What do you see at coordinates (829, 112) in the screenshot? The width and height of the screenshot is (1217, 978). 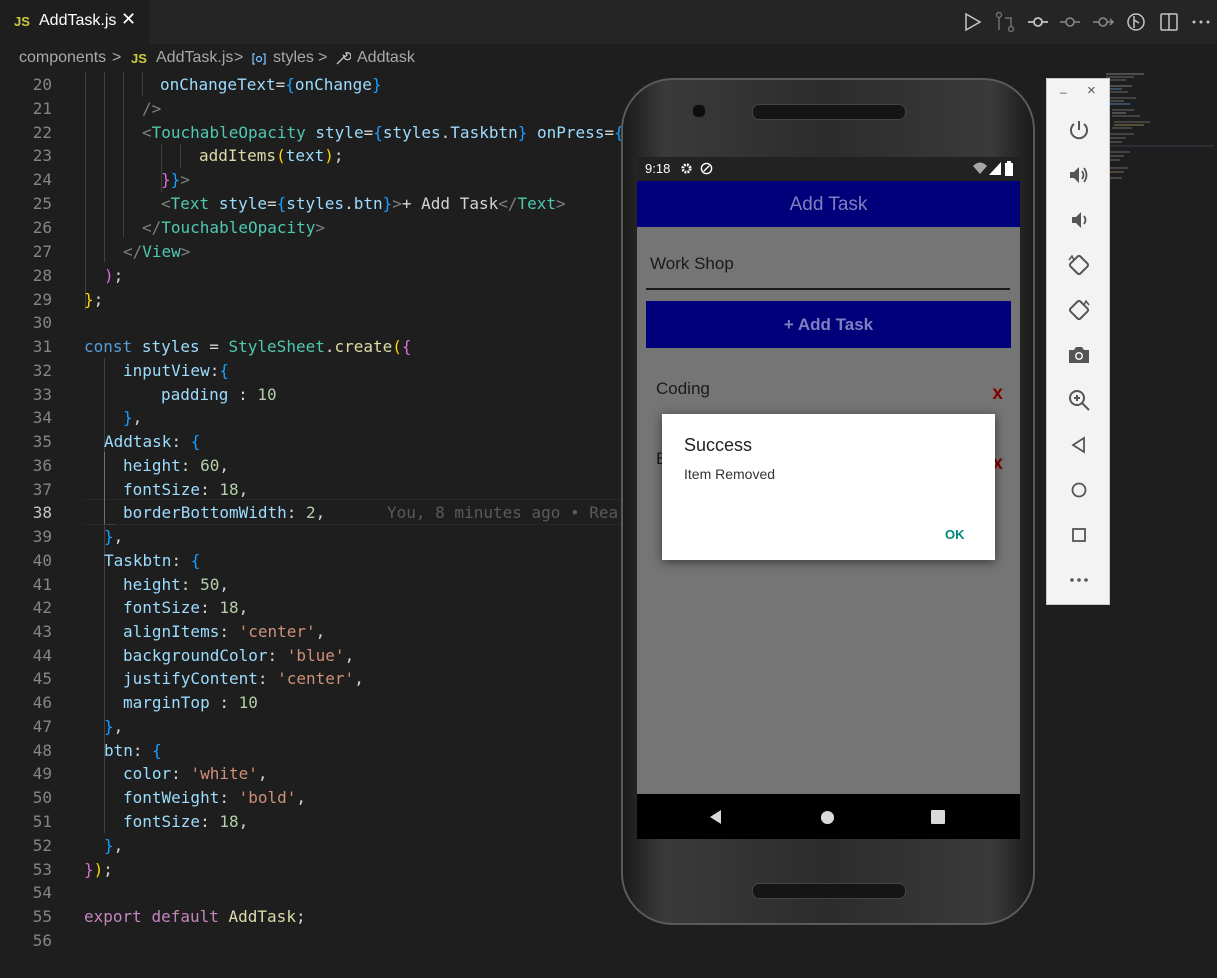 I see `earpiece-speaker` at bounding box center [829, 112].